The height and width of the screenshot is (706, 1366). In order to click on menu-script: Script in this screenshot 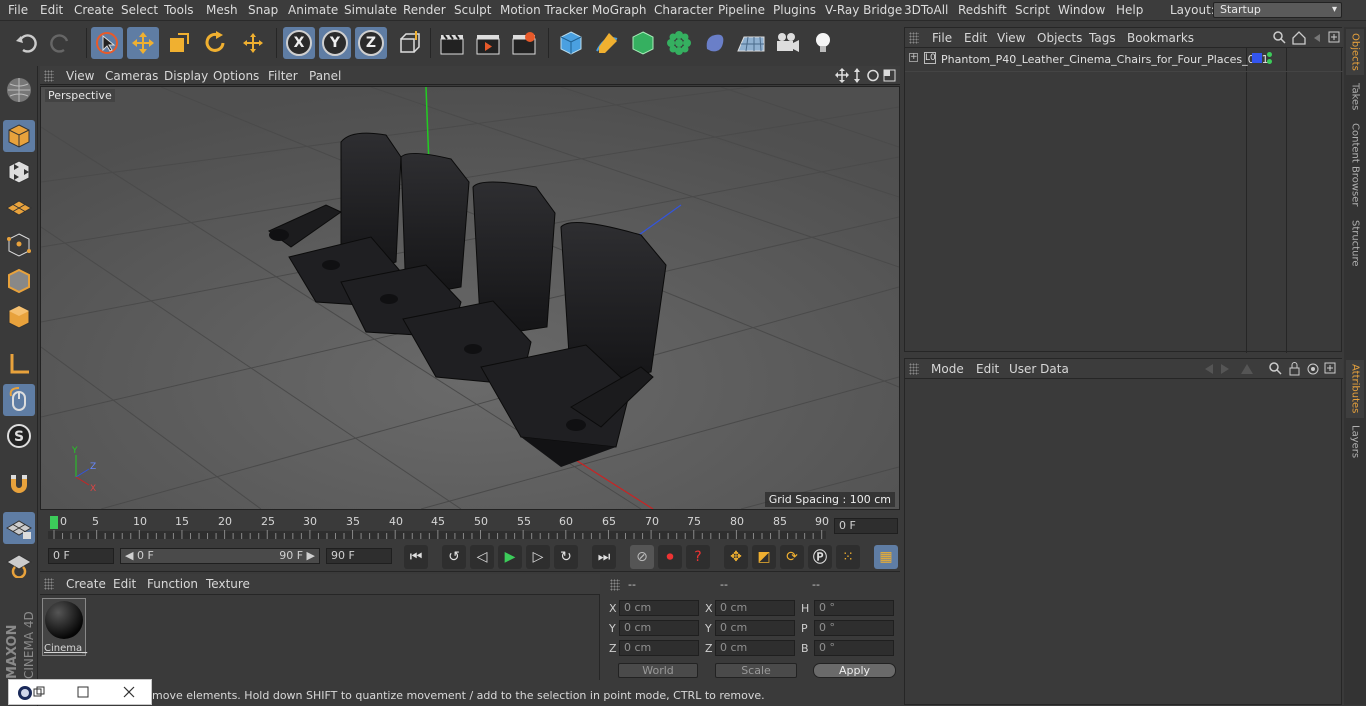, I will do `click(1032, 10)`.